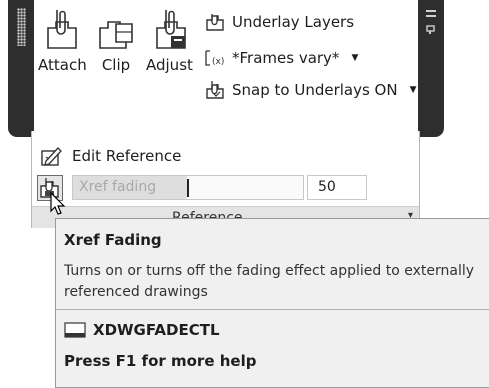 This screenshot has width=489, height=388. Describe the element at coordinates (431, 24) in the screenshot. I see `pin-icon` at that location.